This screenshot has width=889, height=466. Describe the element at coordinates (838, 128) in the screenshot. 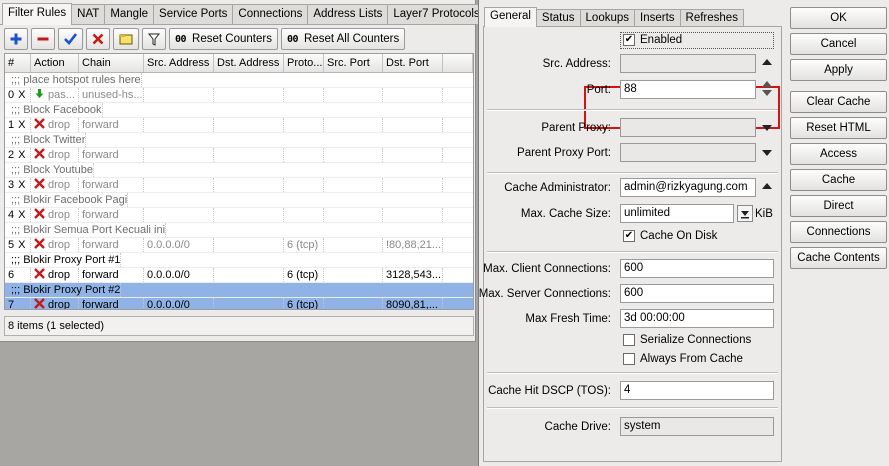

I see `reset-html-button: Reset HTML` at that location.